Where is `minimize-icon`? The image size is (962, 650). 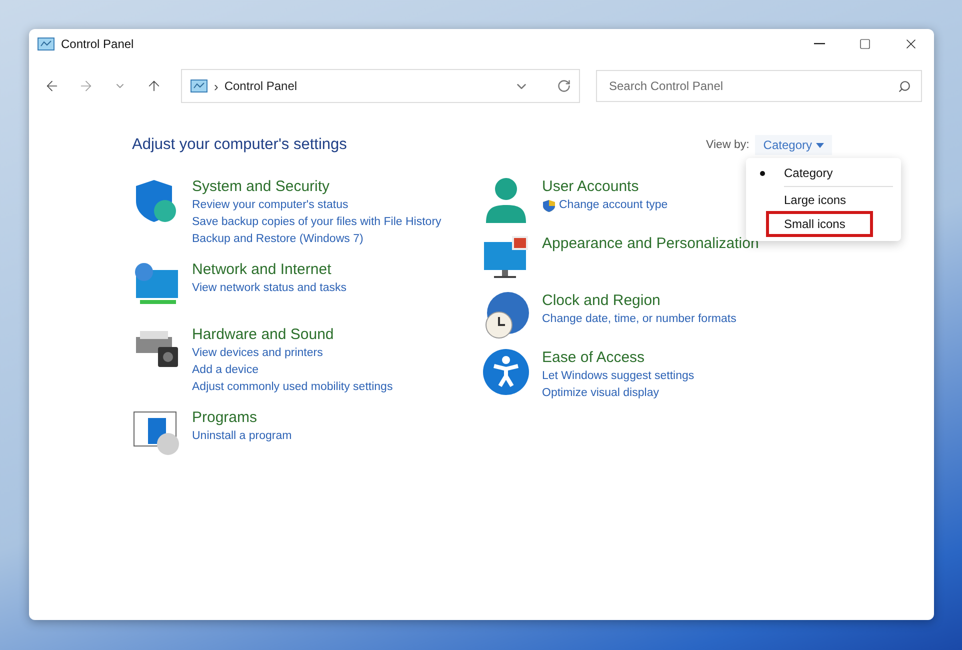 minimize-icon is located at coordinates (819, 44).